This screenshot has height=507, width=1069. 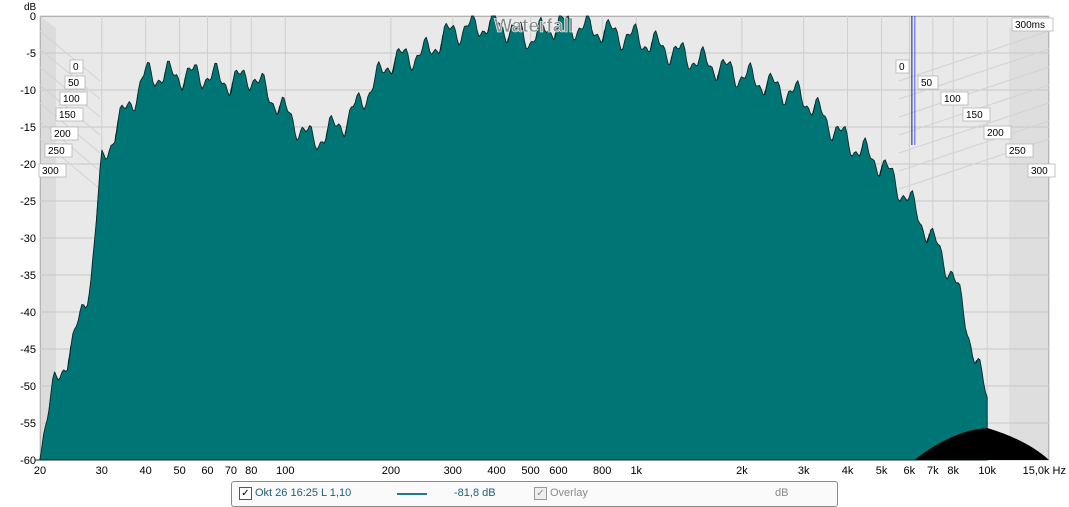 What do you see at coordinates (303, 493) in the screenshot?
I see `entry-label: Okt 26 16:25 L 1,10` at bounding box center [303, 493].